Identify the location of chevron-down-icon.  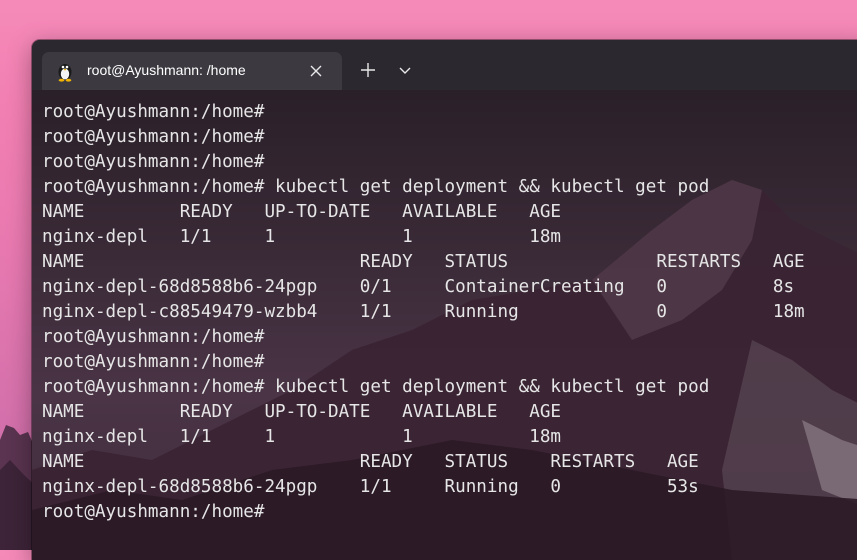
(405, 70).